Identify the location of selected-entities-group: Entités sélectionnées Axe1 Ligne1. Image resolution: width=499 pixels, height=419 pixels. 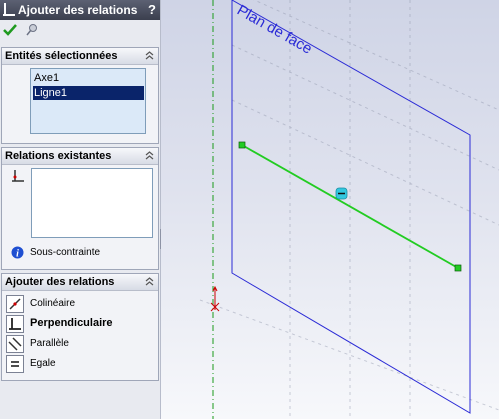
(80, 95).